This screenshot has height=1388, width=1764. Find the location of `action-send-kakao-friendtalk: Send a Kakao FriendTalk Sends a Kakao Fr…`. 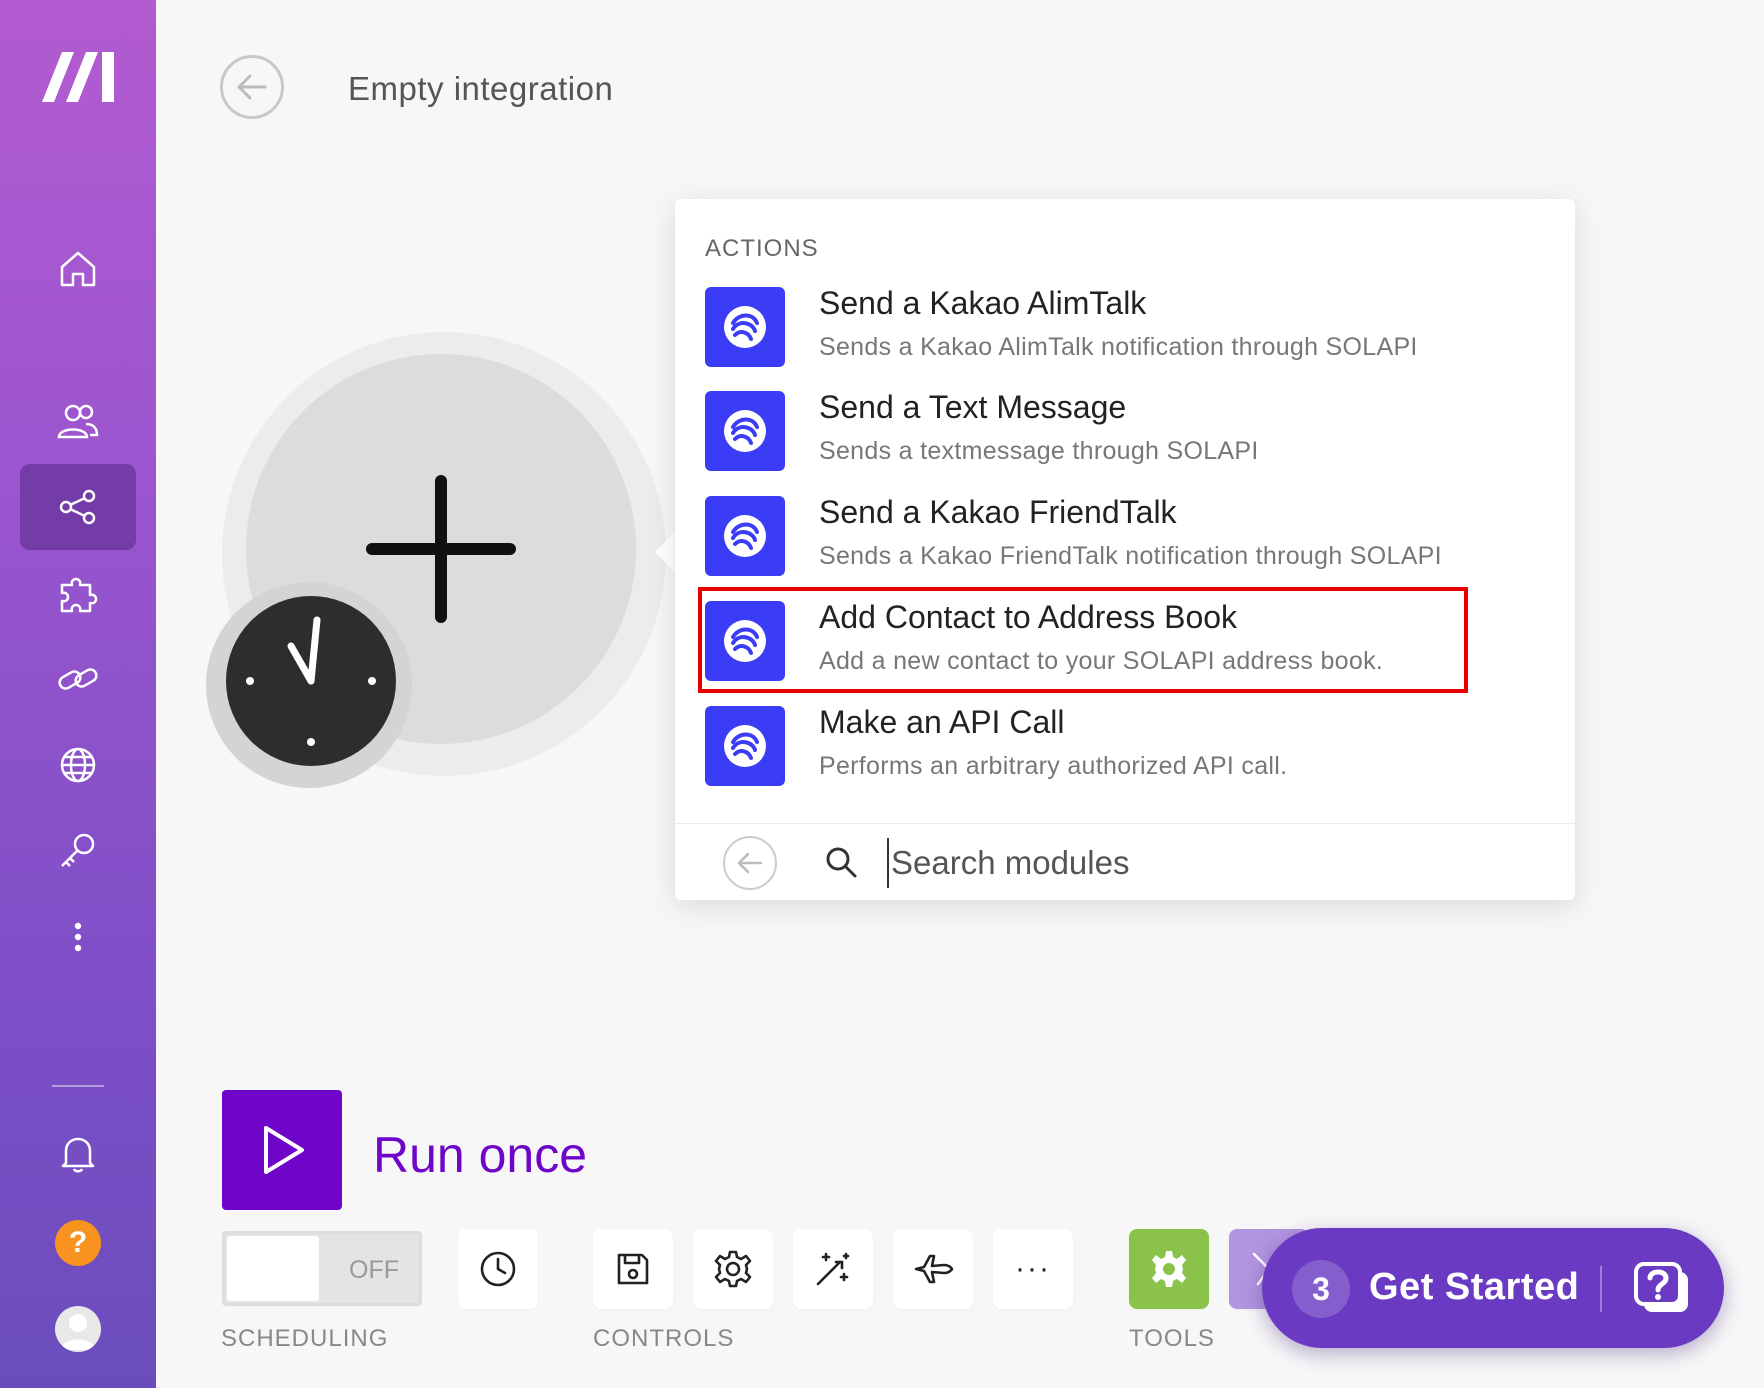

action-send-kakao-friendtalk: Send a Kakao FriendTalk Sends a Kakao Fr… is located at coordinates (1105, 536).